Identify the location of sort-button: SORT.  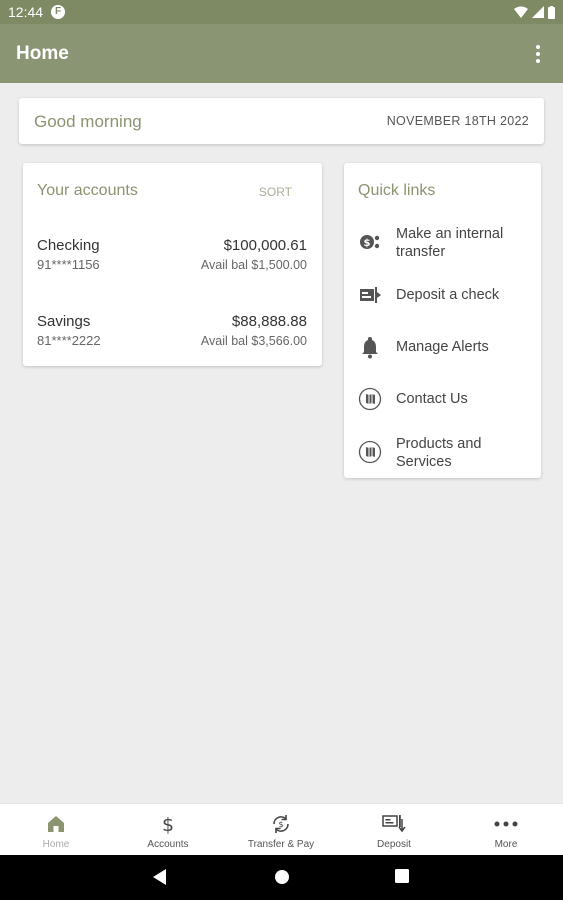
(275, 192).